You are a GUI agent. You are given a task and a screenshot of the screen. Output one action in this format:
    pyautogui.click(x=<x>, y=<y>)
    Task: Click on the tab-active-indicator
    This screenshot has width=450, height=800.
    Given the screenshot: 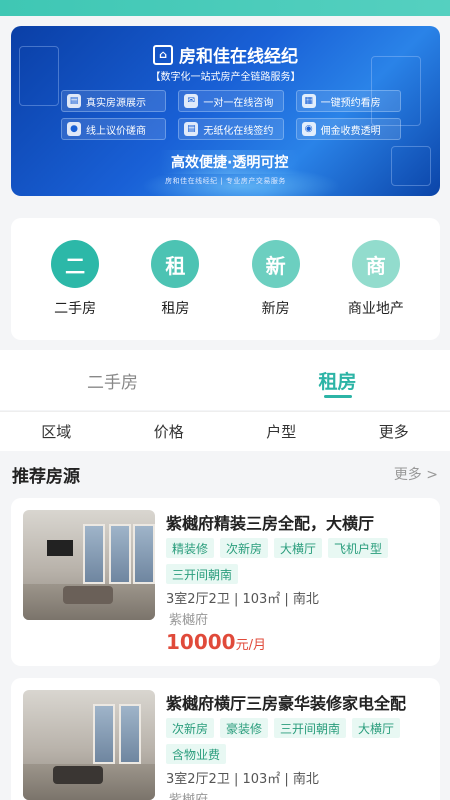 What is the action you would take?
    pyautogui.click(x=337, y=396)
    